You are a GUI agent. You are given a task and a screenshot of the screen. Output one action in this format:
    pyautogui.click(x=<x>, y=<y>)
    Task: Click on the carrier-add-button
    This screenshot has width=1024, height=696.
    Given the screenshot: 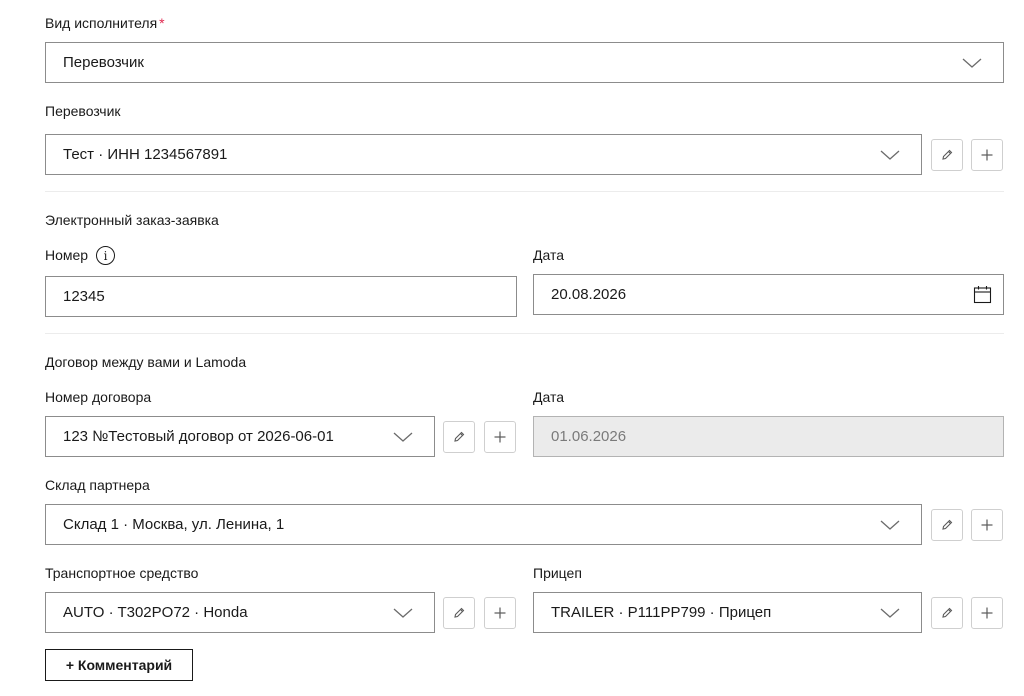 What is the action you would take?
    pyautogui.click(x=987, y=155)
    